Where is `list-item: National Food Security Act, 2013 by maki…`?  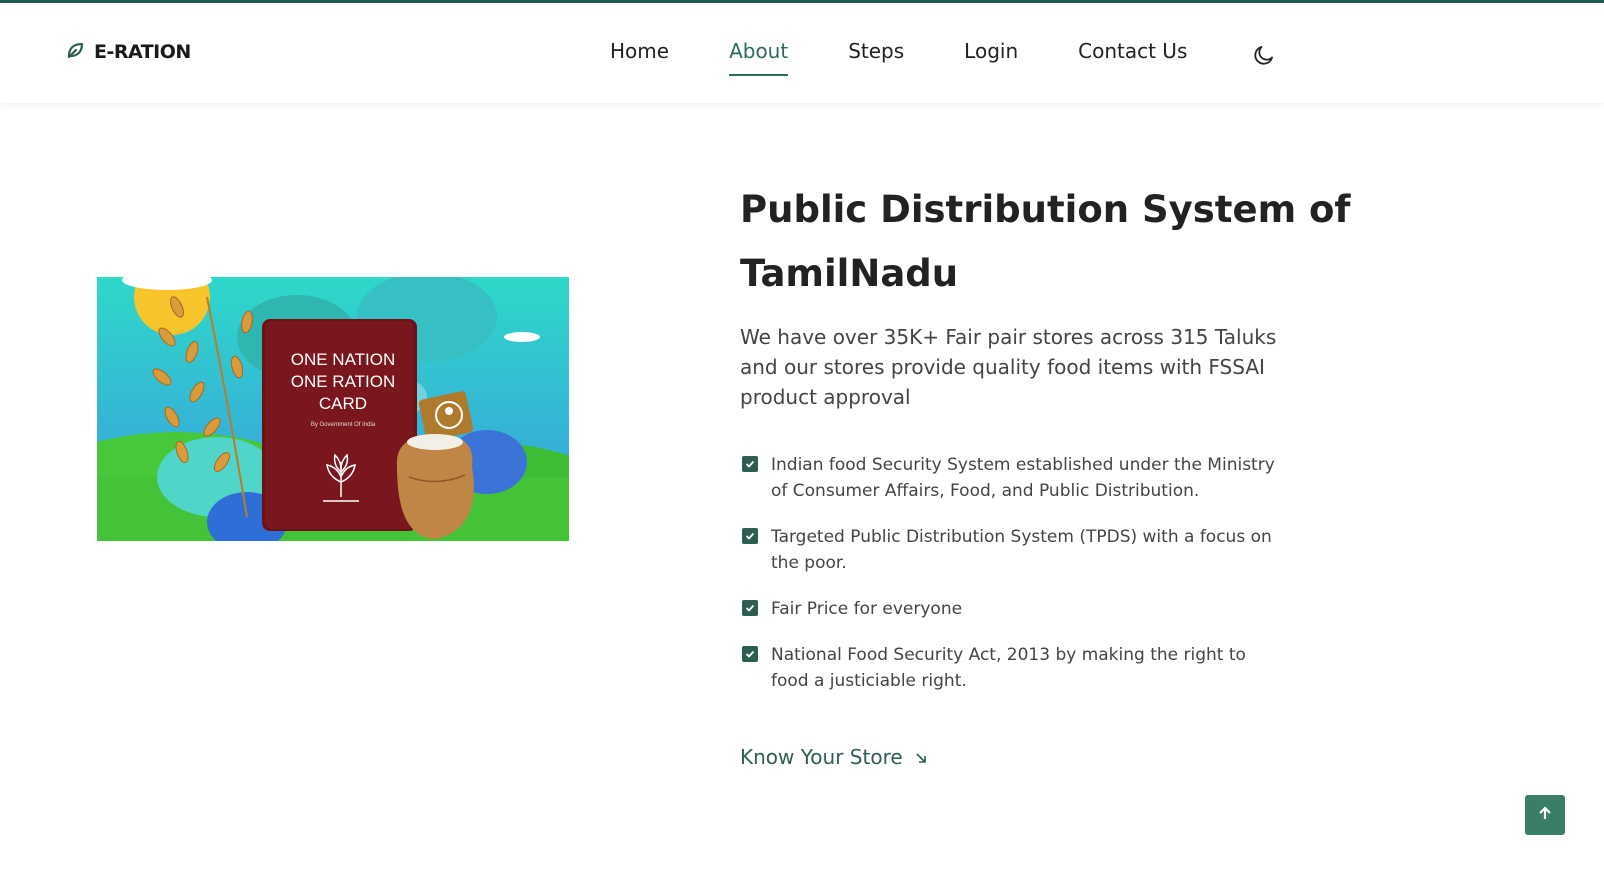 list-item: National Food Security Act, 2013 by maki… is located at coordinates (1012, 668).